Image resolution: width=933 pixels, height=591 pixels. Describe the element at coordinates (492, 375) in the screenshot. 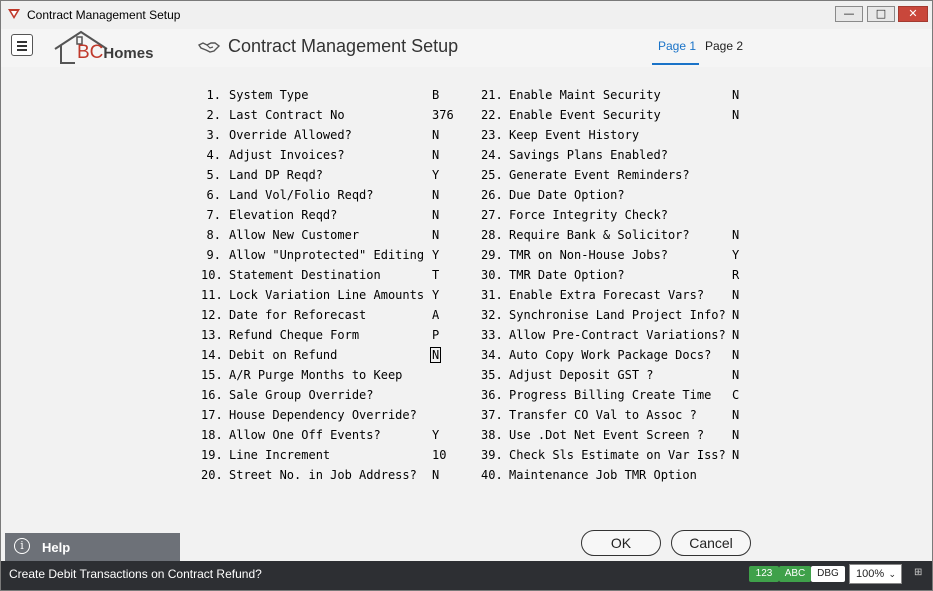

I see `setting-number: 35.` at that location.